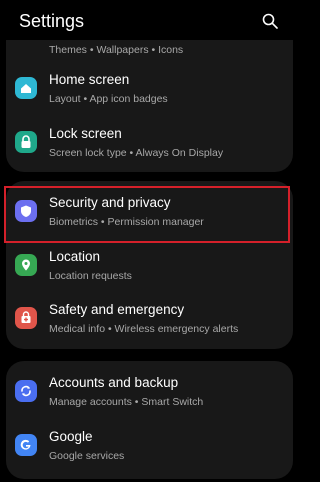  Describe the element at coordinates (126, 402) in the screenshot. I see `settings-item-subtitle: Manage accounts • Smart Switch` at that location.